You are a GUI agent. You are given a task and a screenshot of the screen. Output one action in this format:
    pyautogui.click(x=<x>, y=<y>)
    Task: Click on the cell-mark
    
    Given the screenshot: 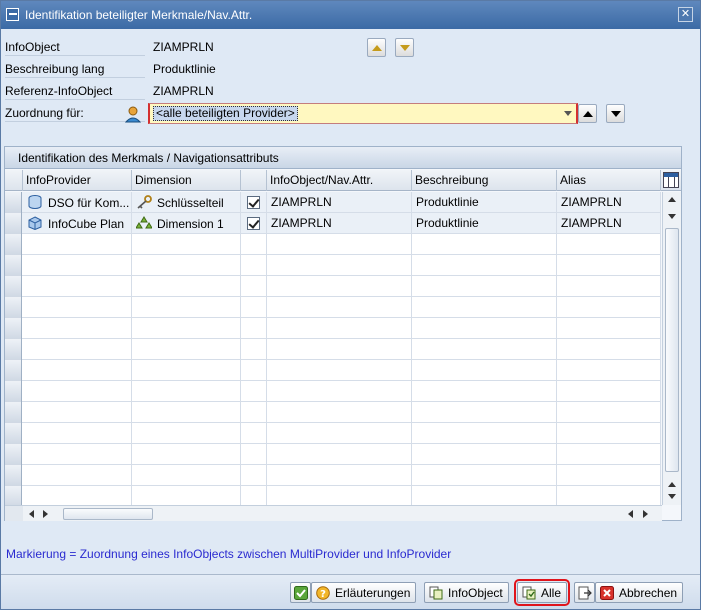 What is the action you would take?
    pyautogui.click(x=254, y=202)
    